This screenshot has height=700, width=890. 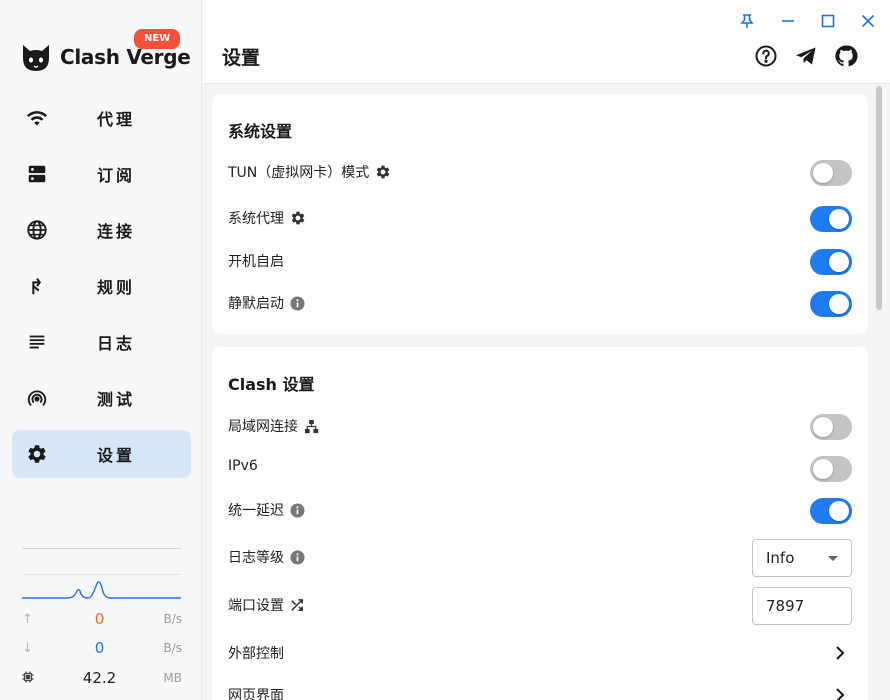 I want to click on setting-label: 局域网连接, so click(x=273, y=426).